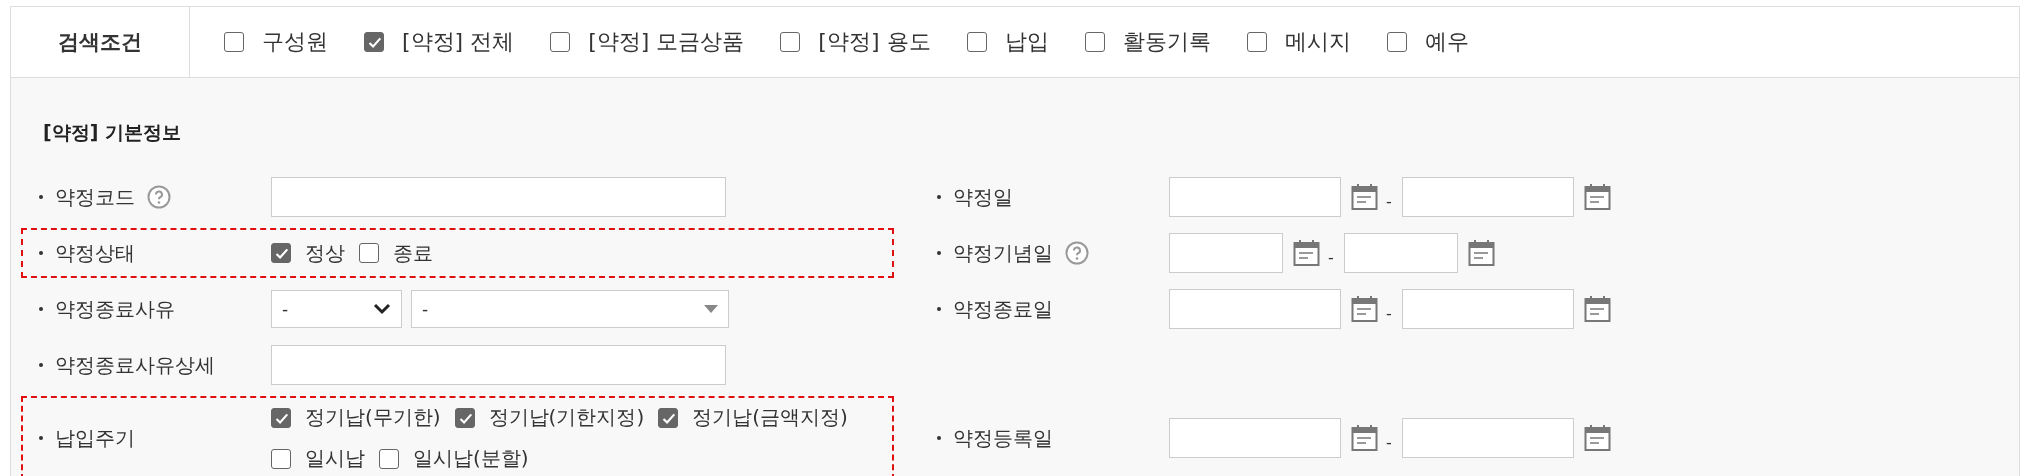 The image size is (2030, 476). Describe the element at coordinates (1317, 42) in the screenshot. I see `checkbox-label: 메시지` at that location.